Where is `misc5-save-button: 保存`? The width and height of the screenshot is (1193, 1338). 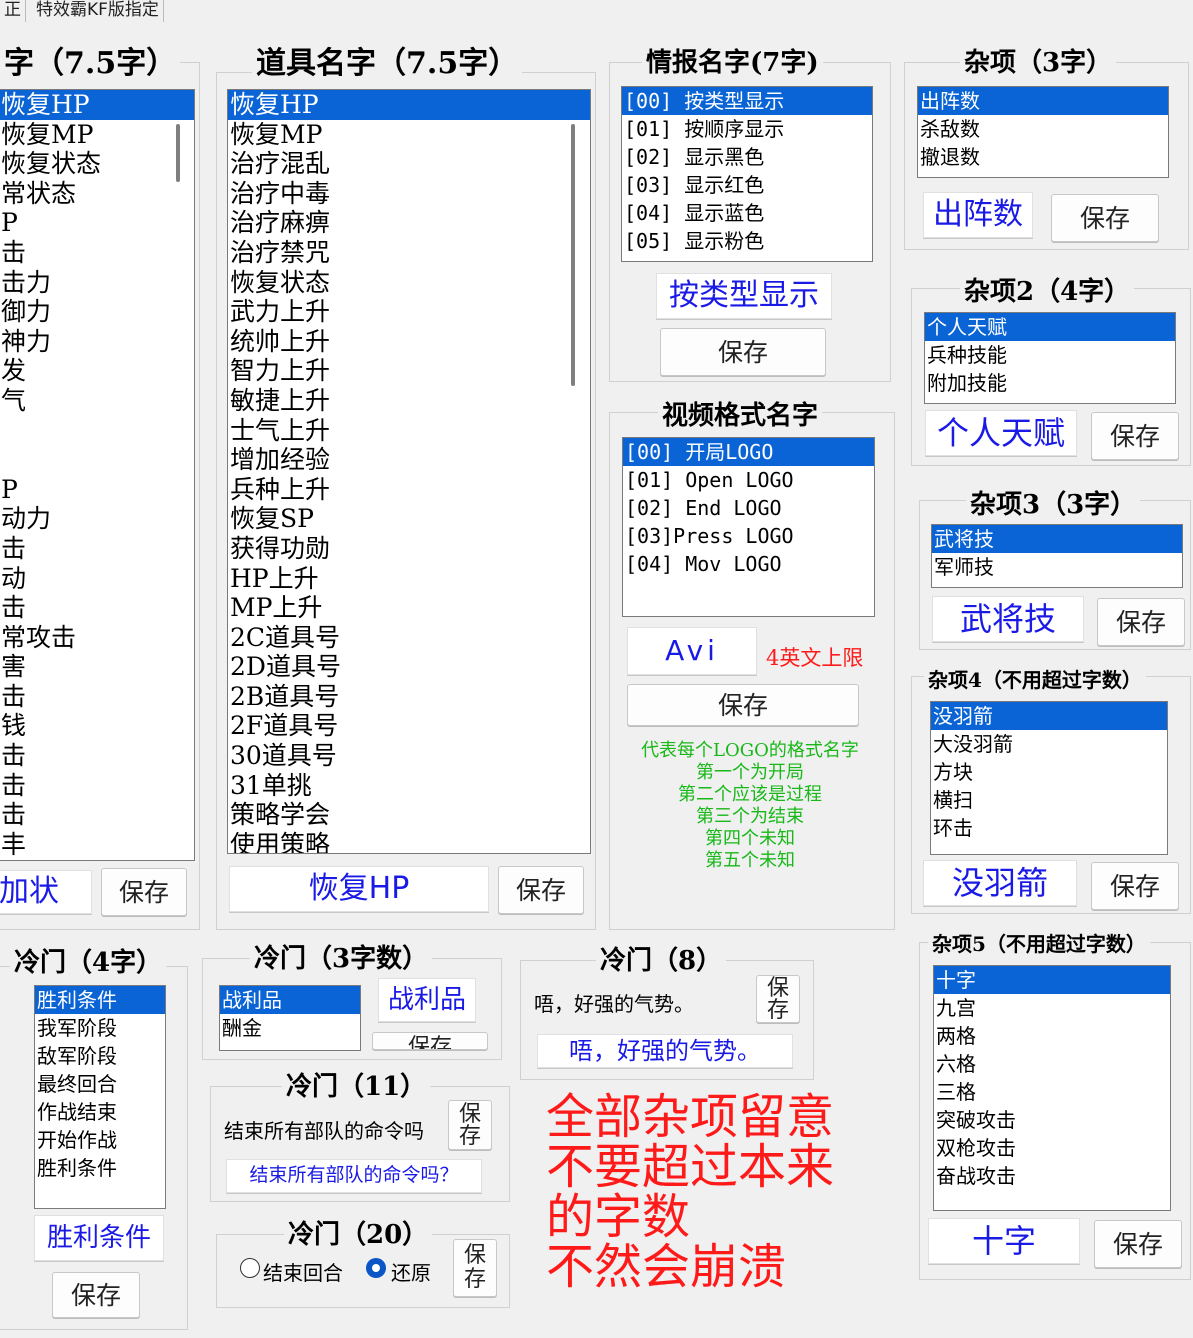
misc5-save-button: 保存 is located at coordinates (1138, 1244).